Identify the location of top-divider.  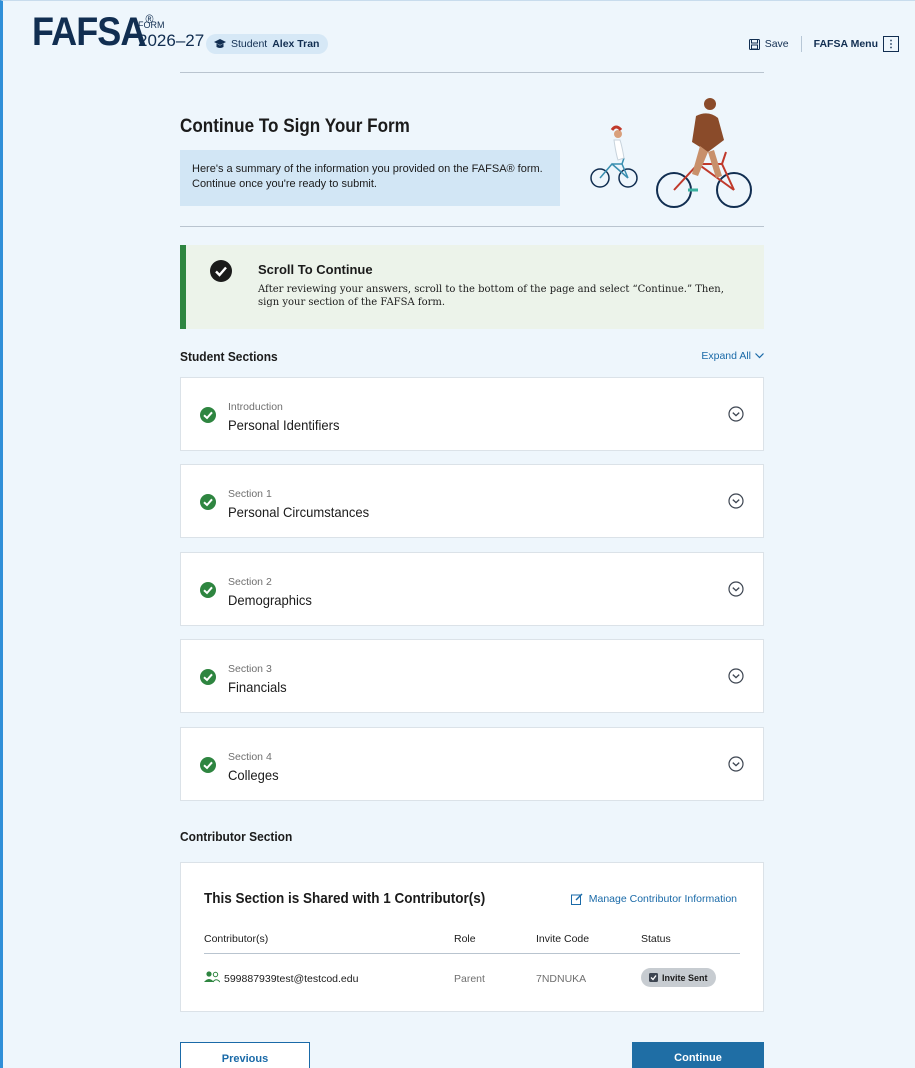
(472, 72).